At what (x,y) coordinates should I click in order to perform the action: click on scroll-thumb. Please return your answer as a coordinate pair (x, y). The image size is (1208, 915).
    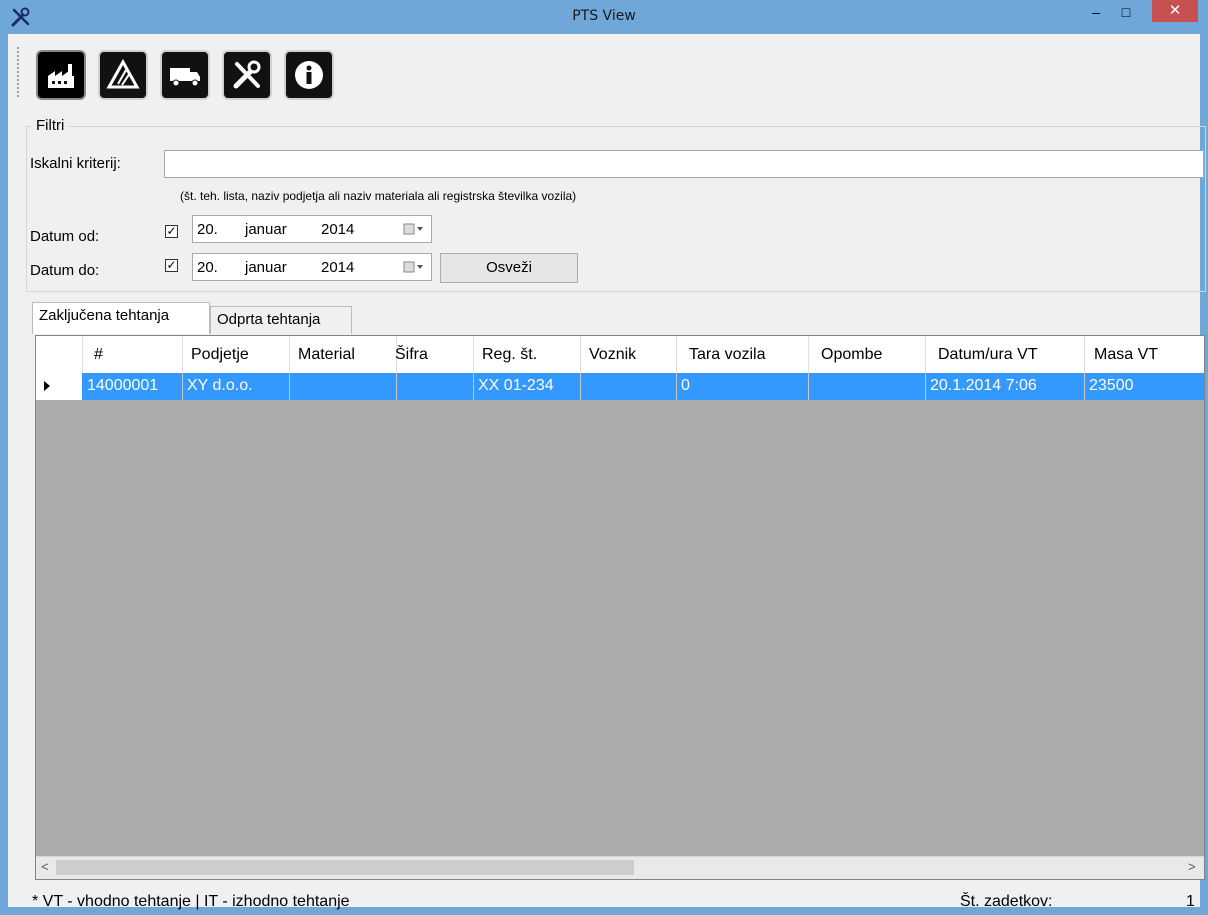
    Looking at the image, I should click on (345, 867).